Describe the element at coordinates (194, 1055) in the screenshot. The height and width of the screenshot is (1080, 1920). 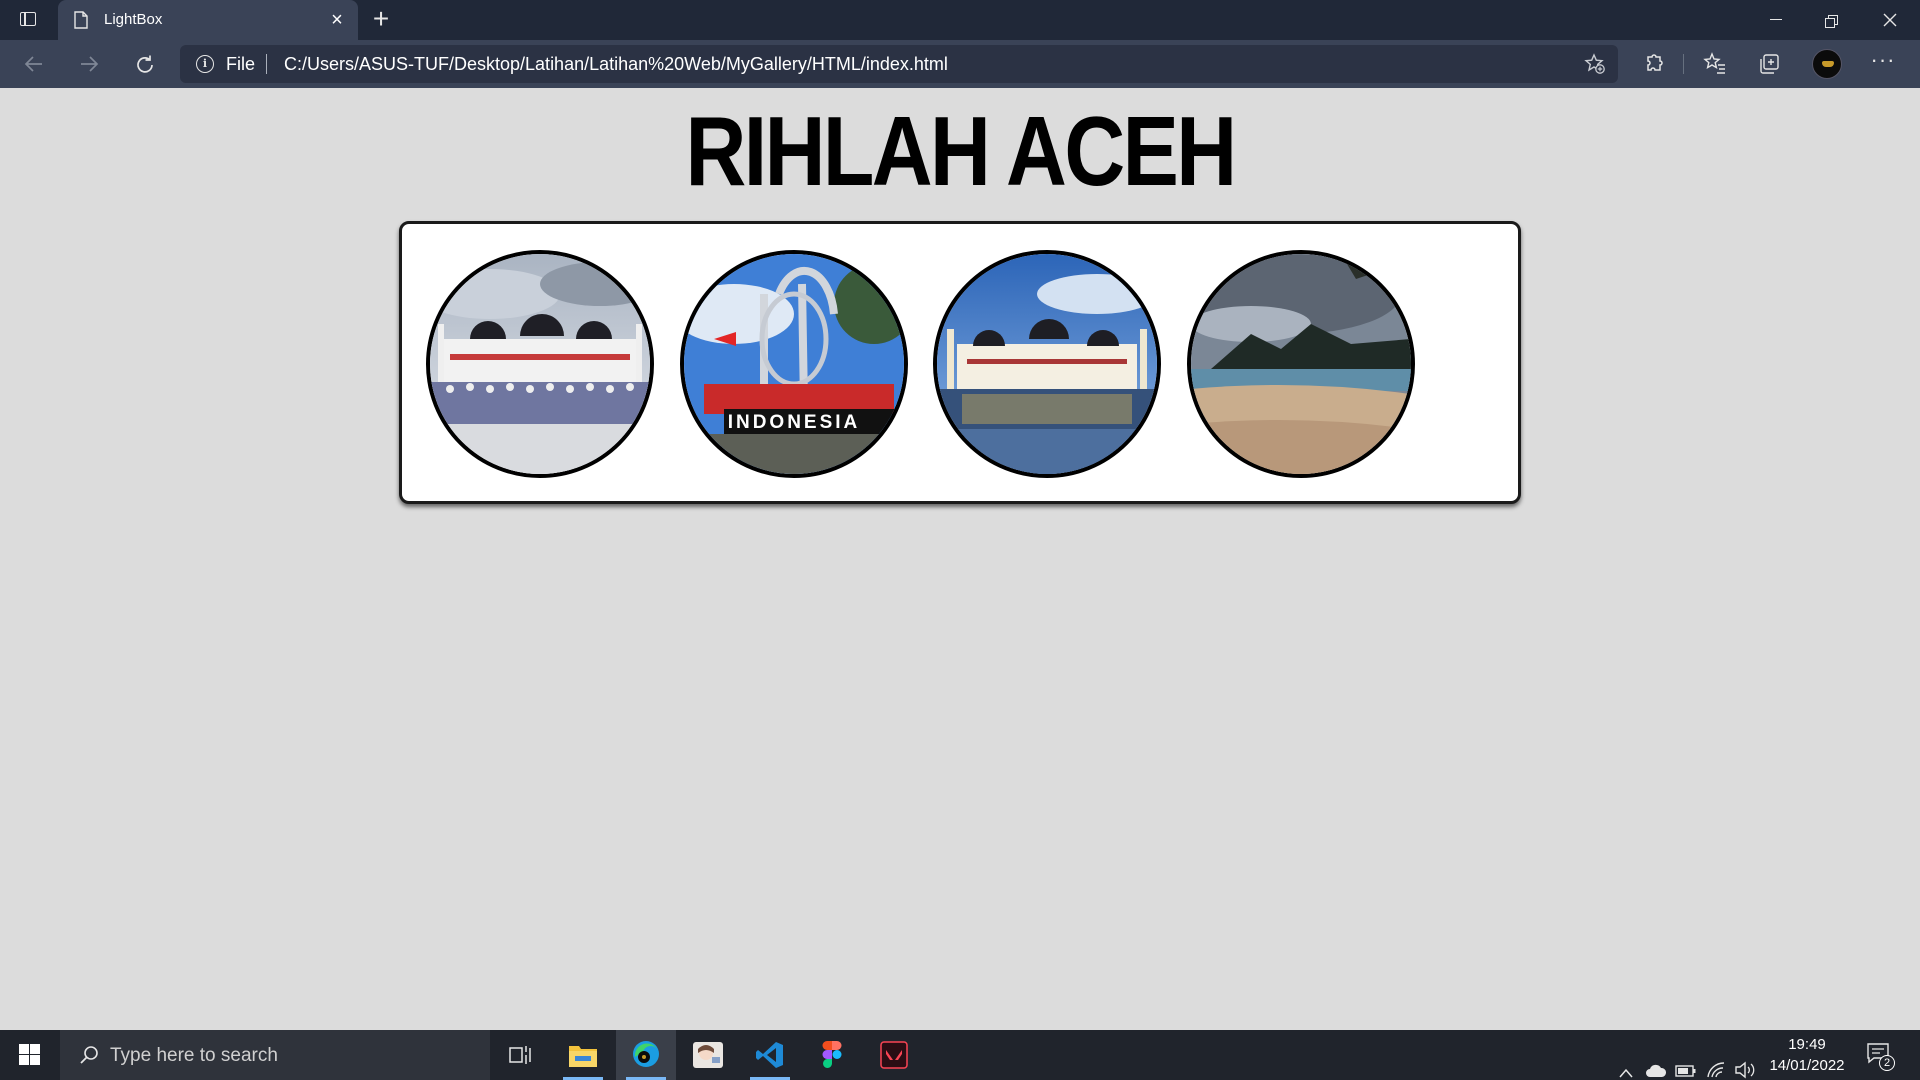
I see `search-placeholder: Type here to search` at that location.